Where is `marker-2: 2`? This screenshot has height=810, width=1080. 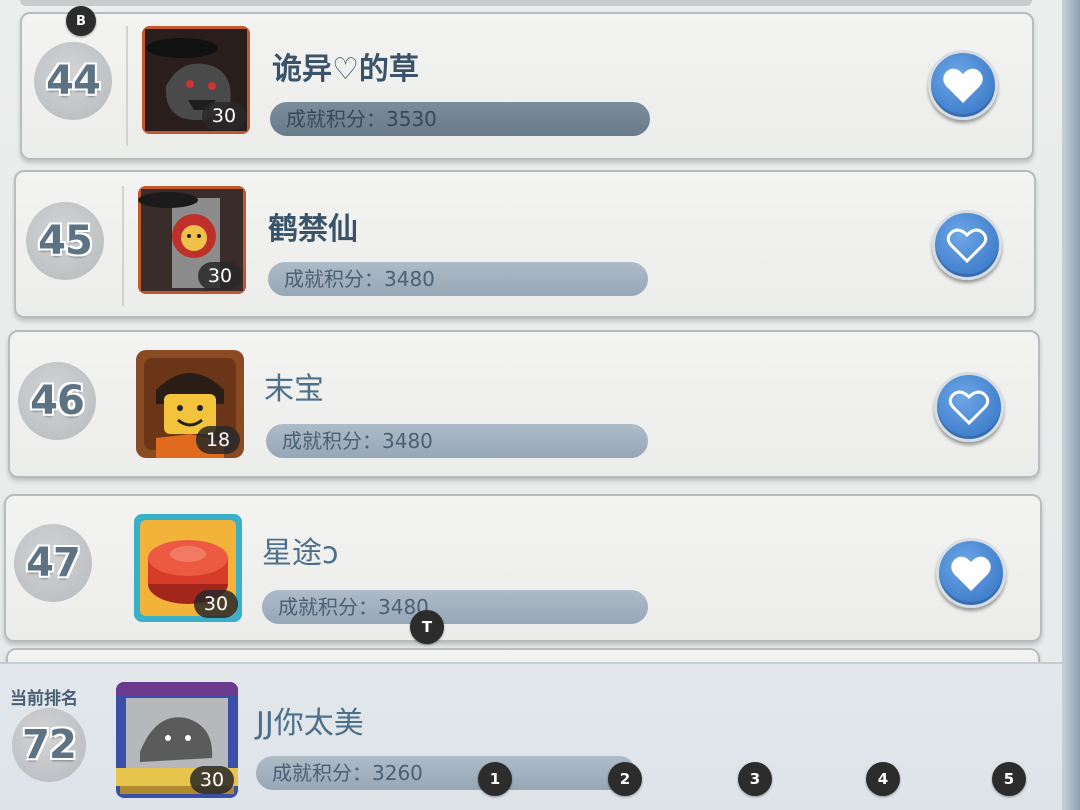
marker-2: 2 is located at coordinates (625, 779).